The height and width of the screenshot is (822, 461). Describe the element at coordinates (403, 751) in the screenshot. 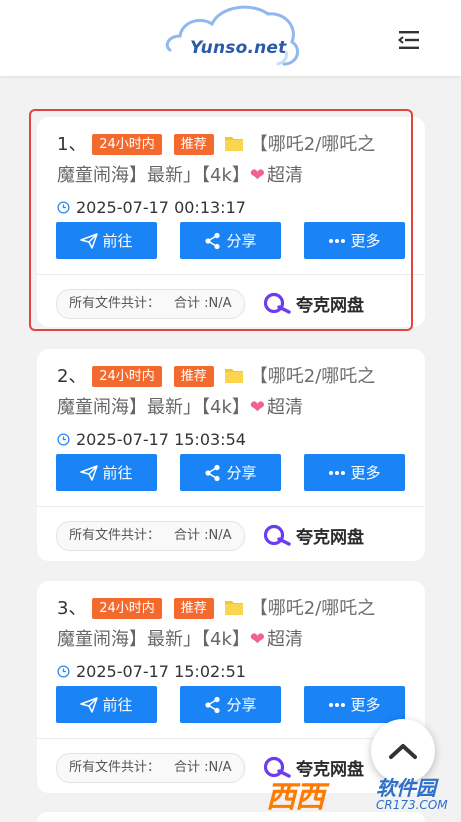

I see `chevron-up-icon` at that location.